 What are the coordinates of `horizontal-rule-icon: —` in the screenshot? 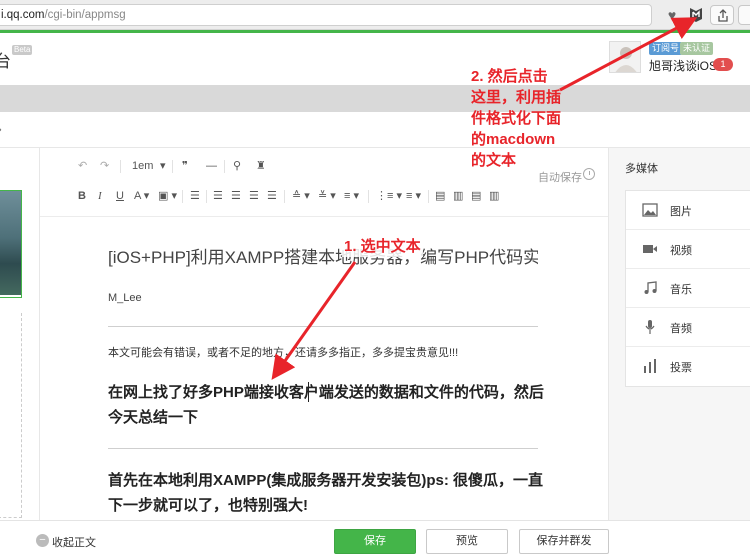 It's located at (211, 166).